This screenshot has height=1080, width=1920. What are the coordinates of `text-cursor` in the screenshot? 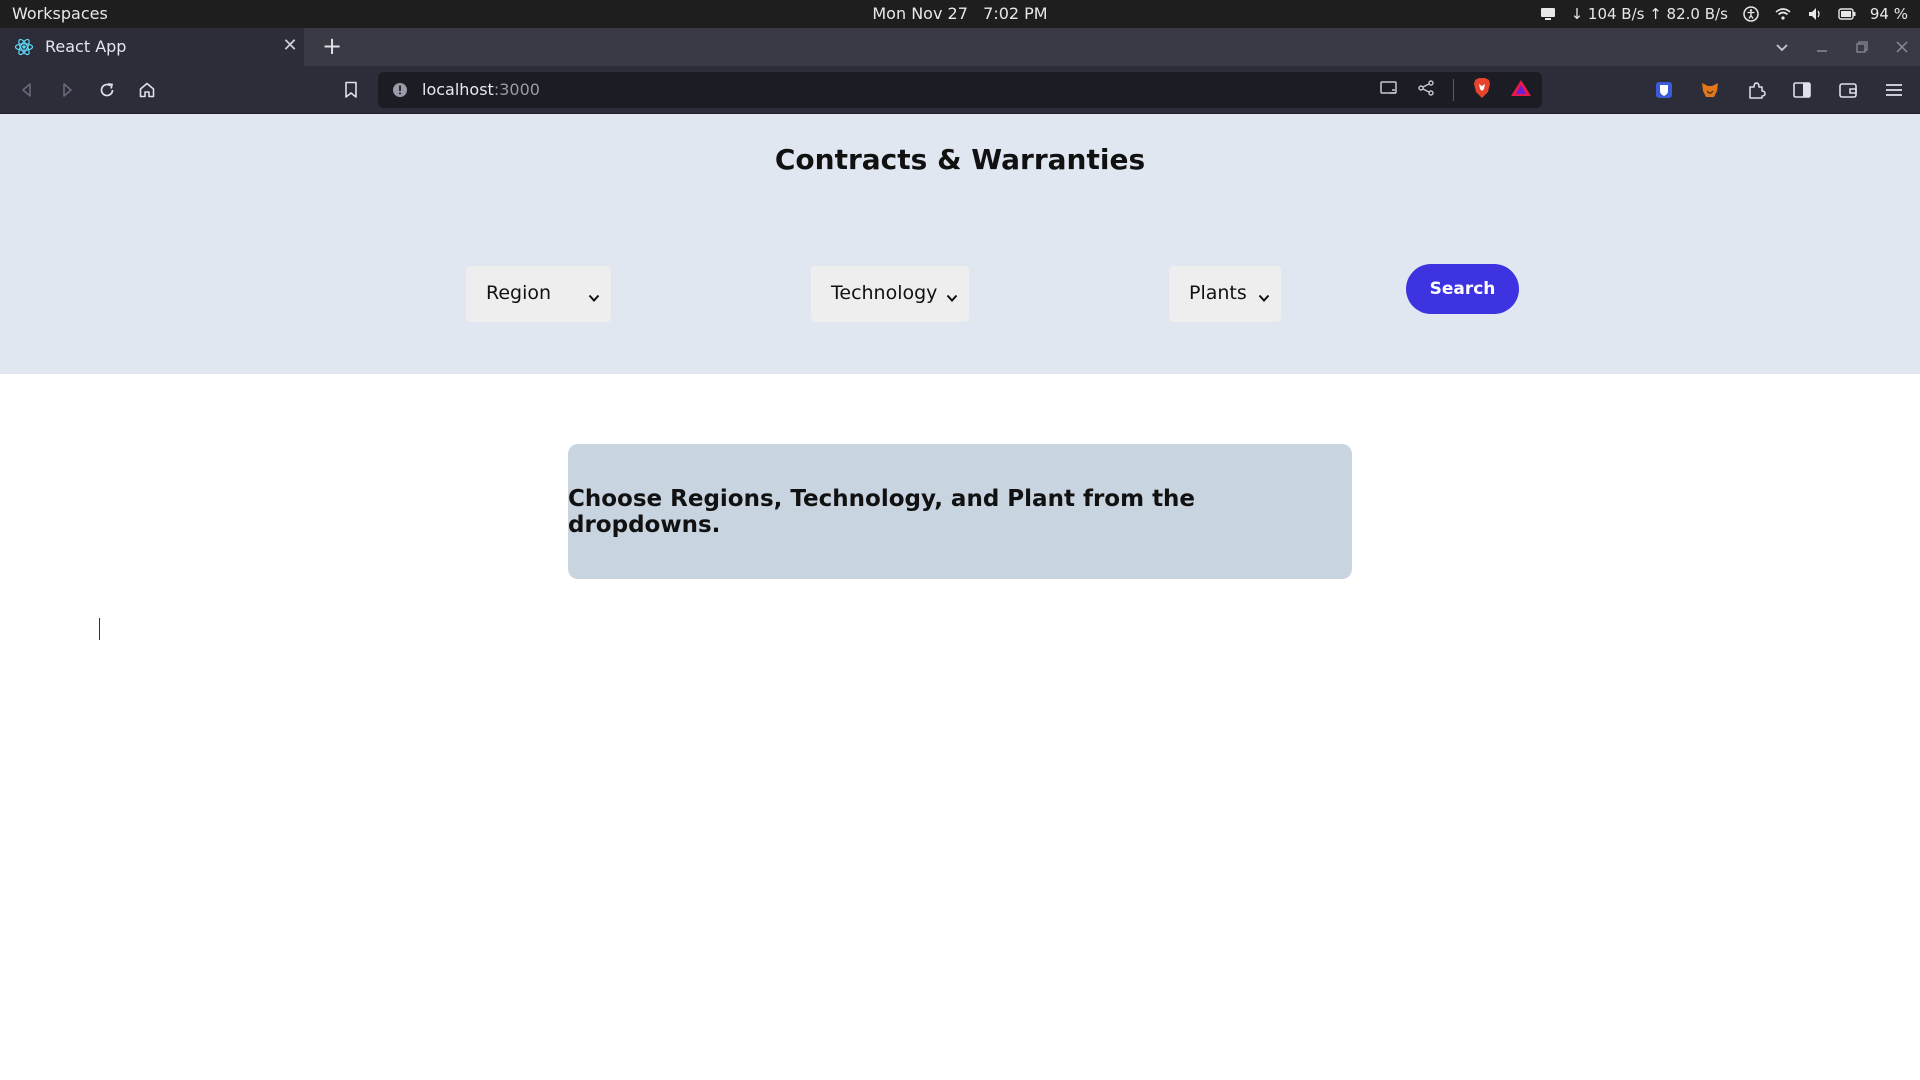 It's located at (99, 629).